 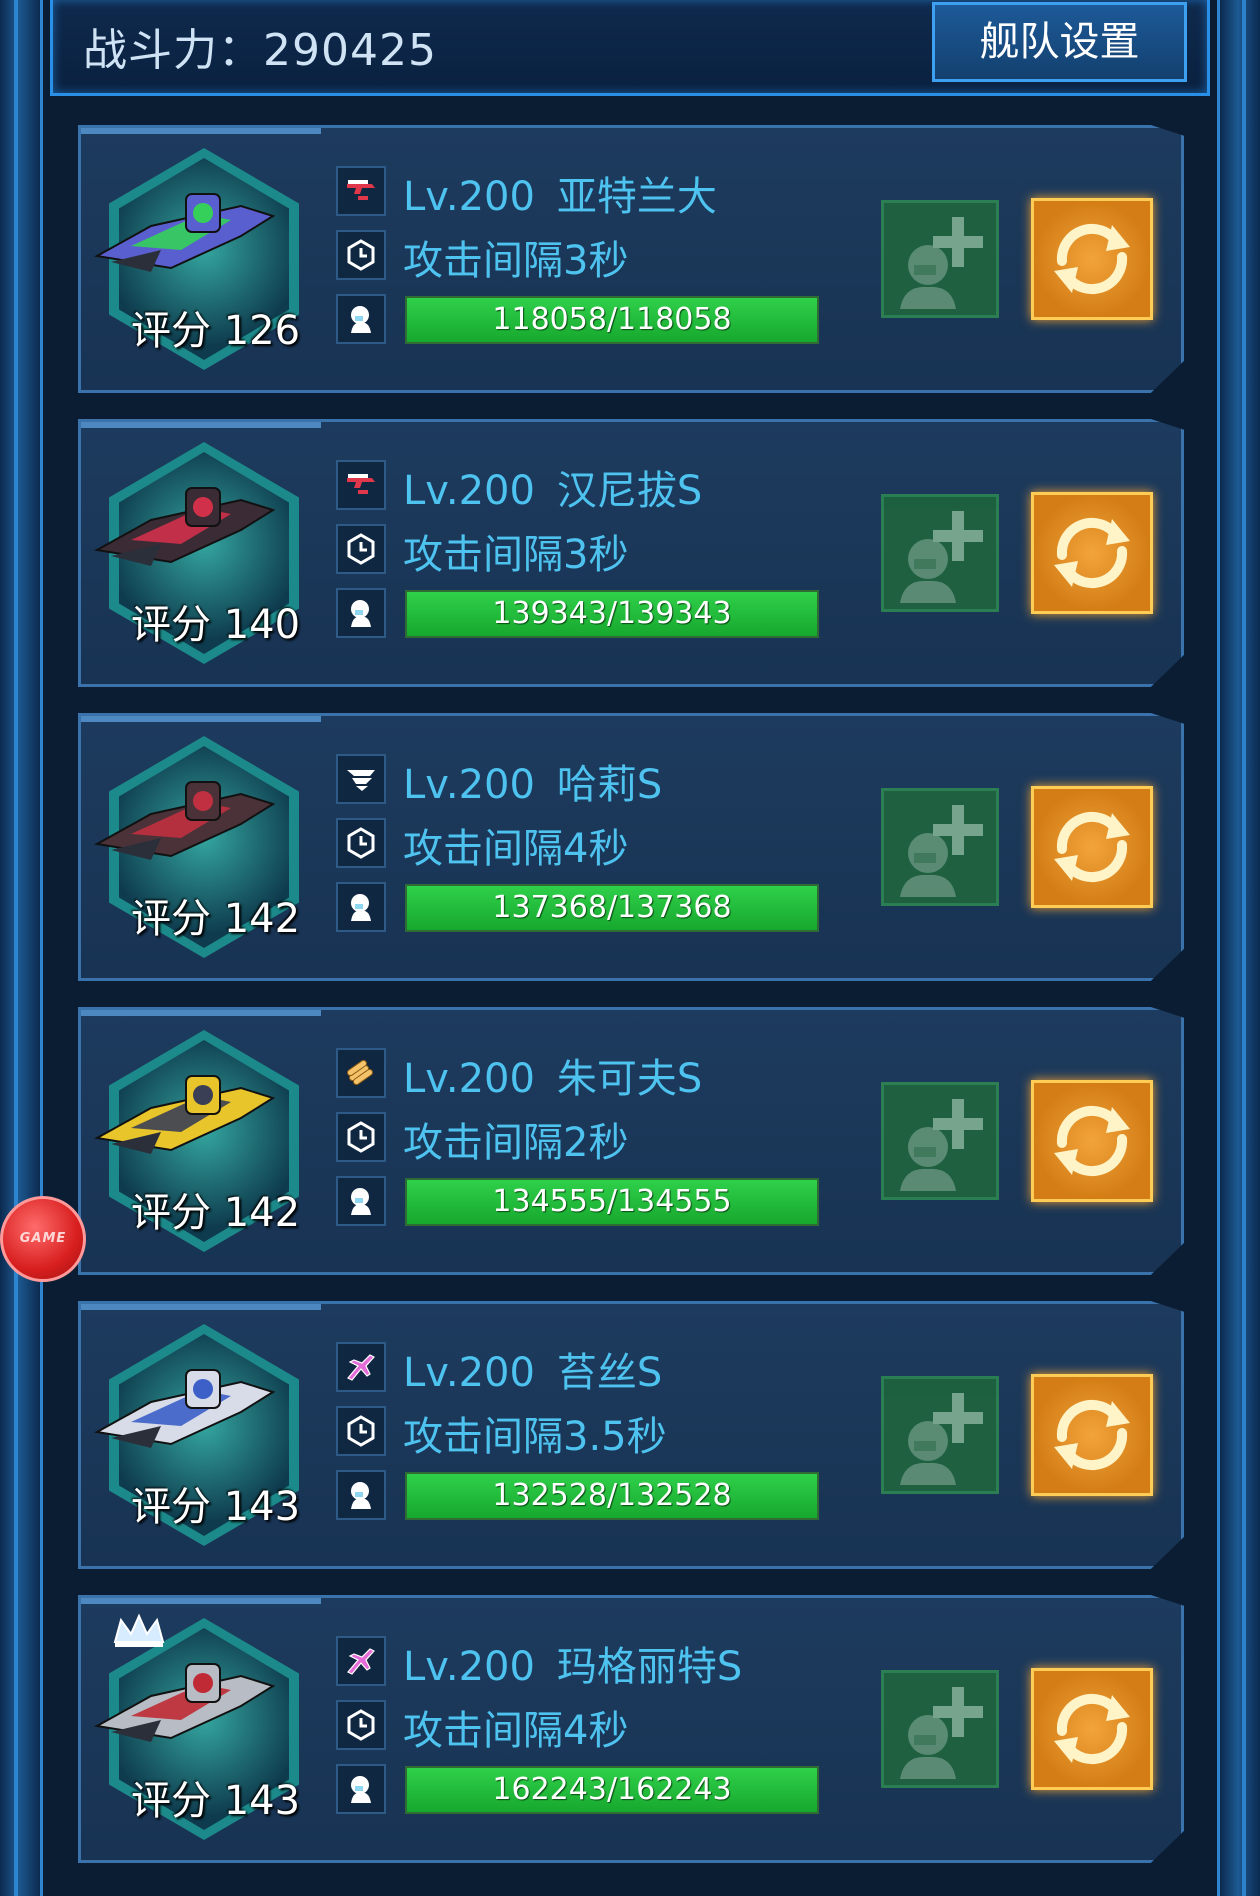 I want to click on hp-bar: 137368/137368, so click(x=612, y=908).